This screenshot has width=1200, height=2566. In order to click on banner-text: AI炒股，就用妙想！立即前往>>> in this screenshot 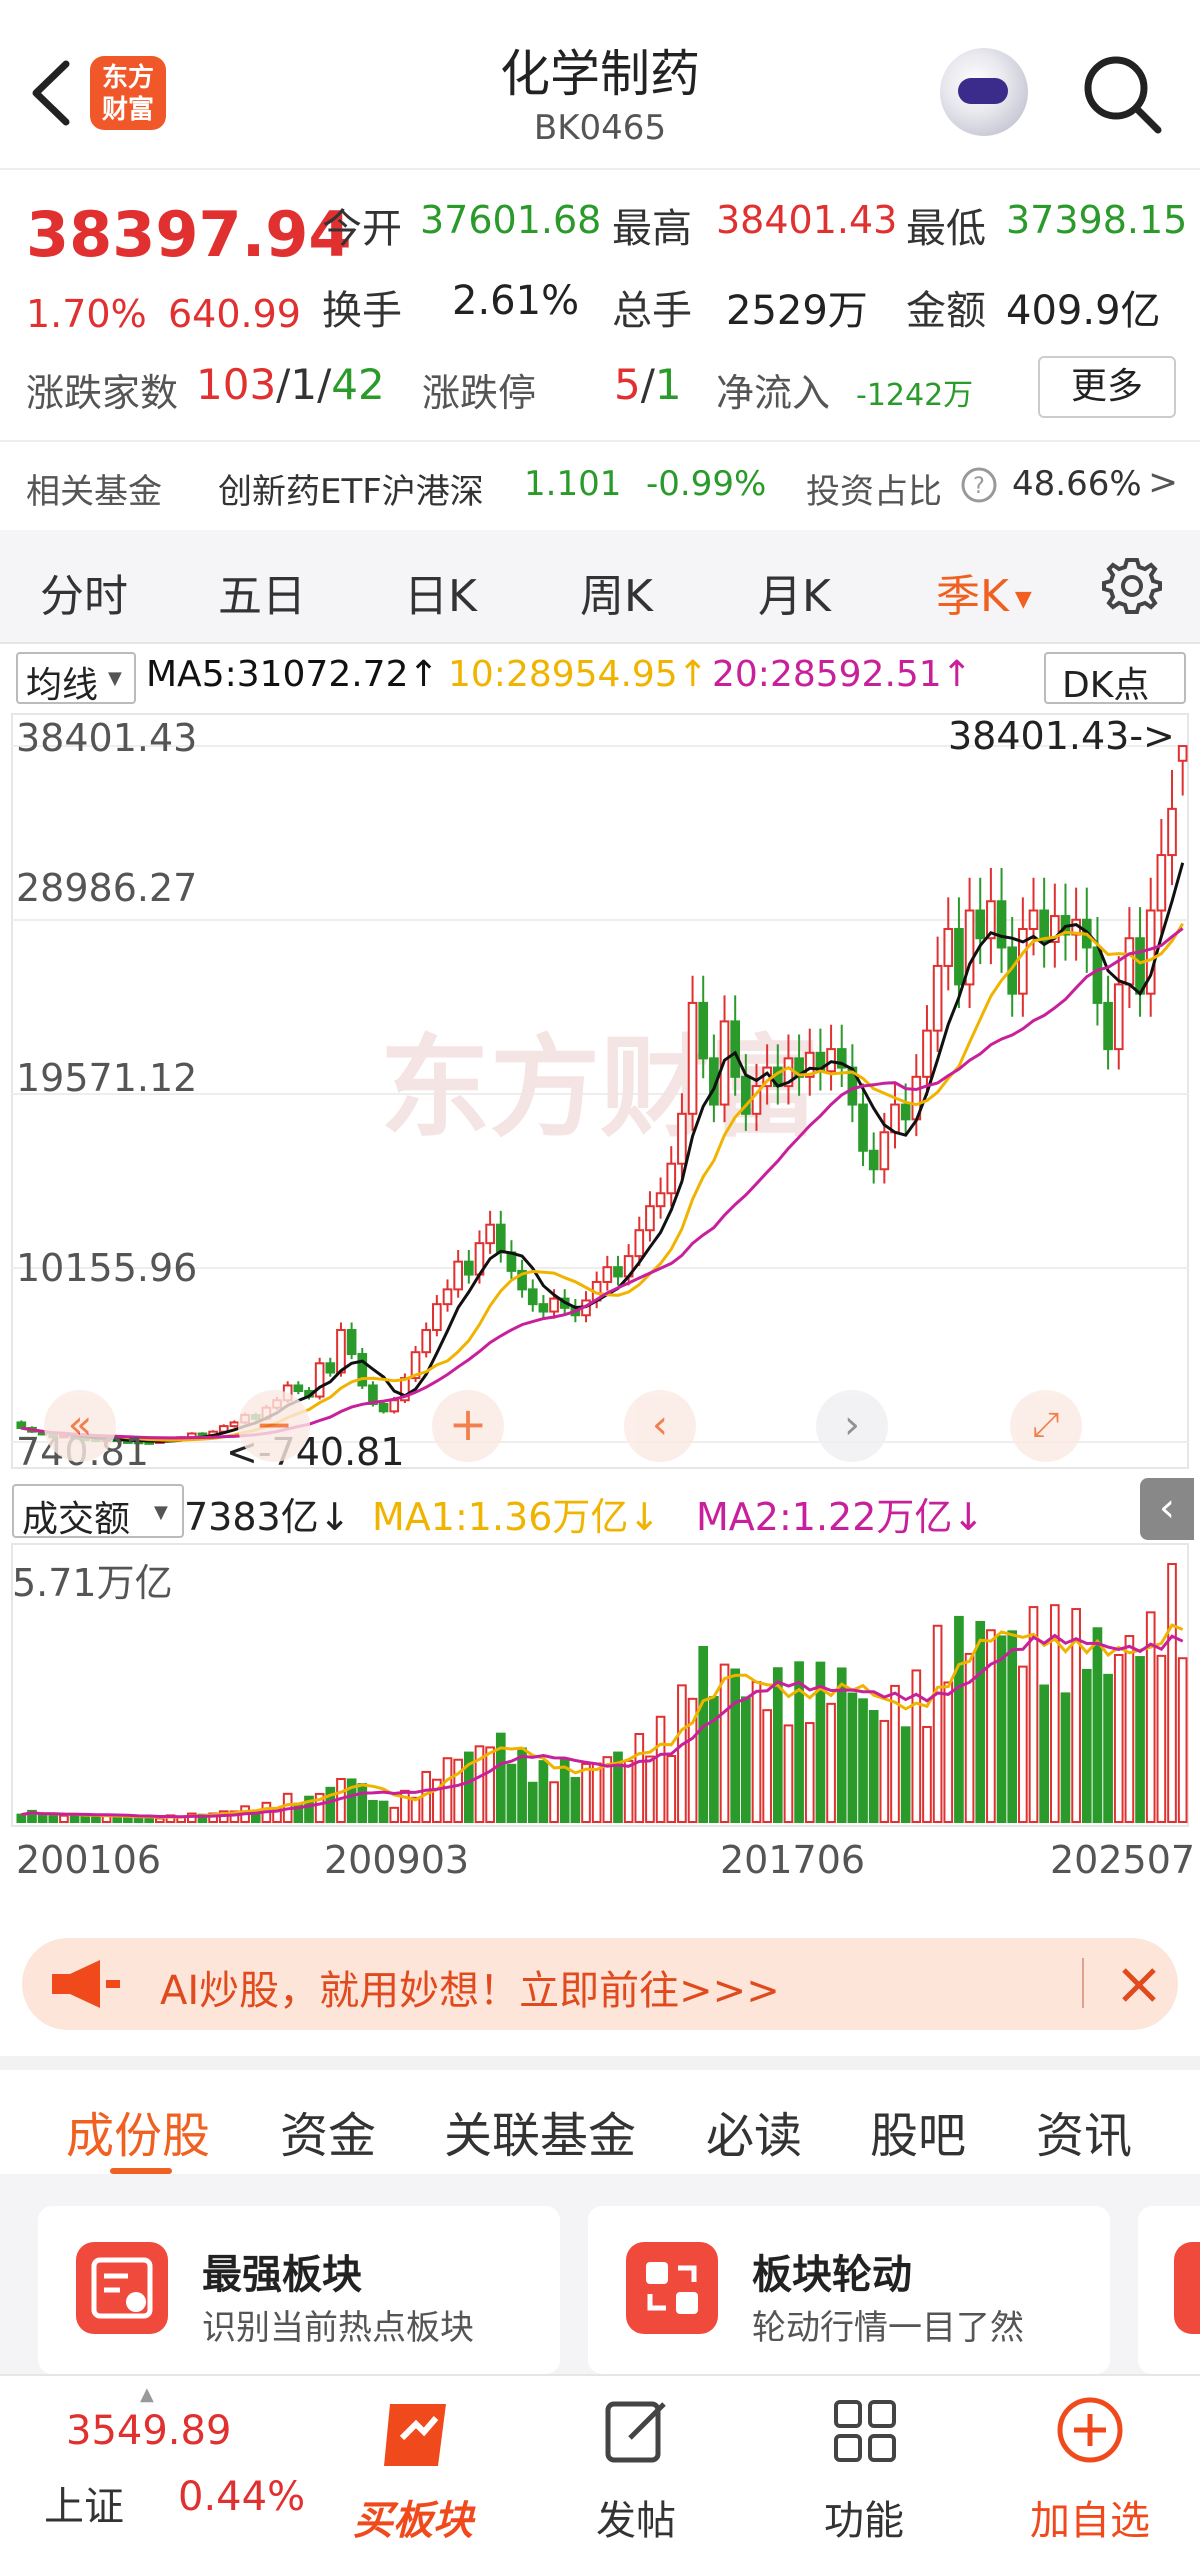, I will do `click(470, 1991)`.